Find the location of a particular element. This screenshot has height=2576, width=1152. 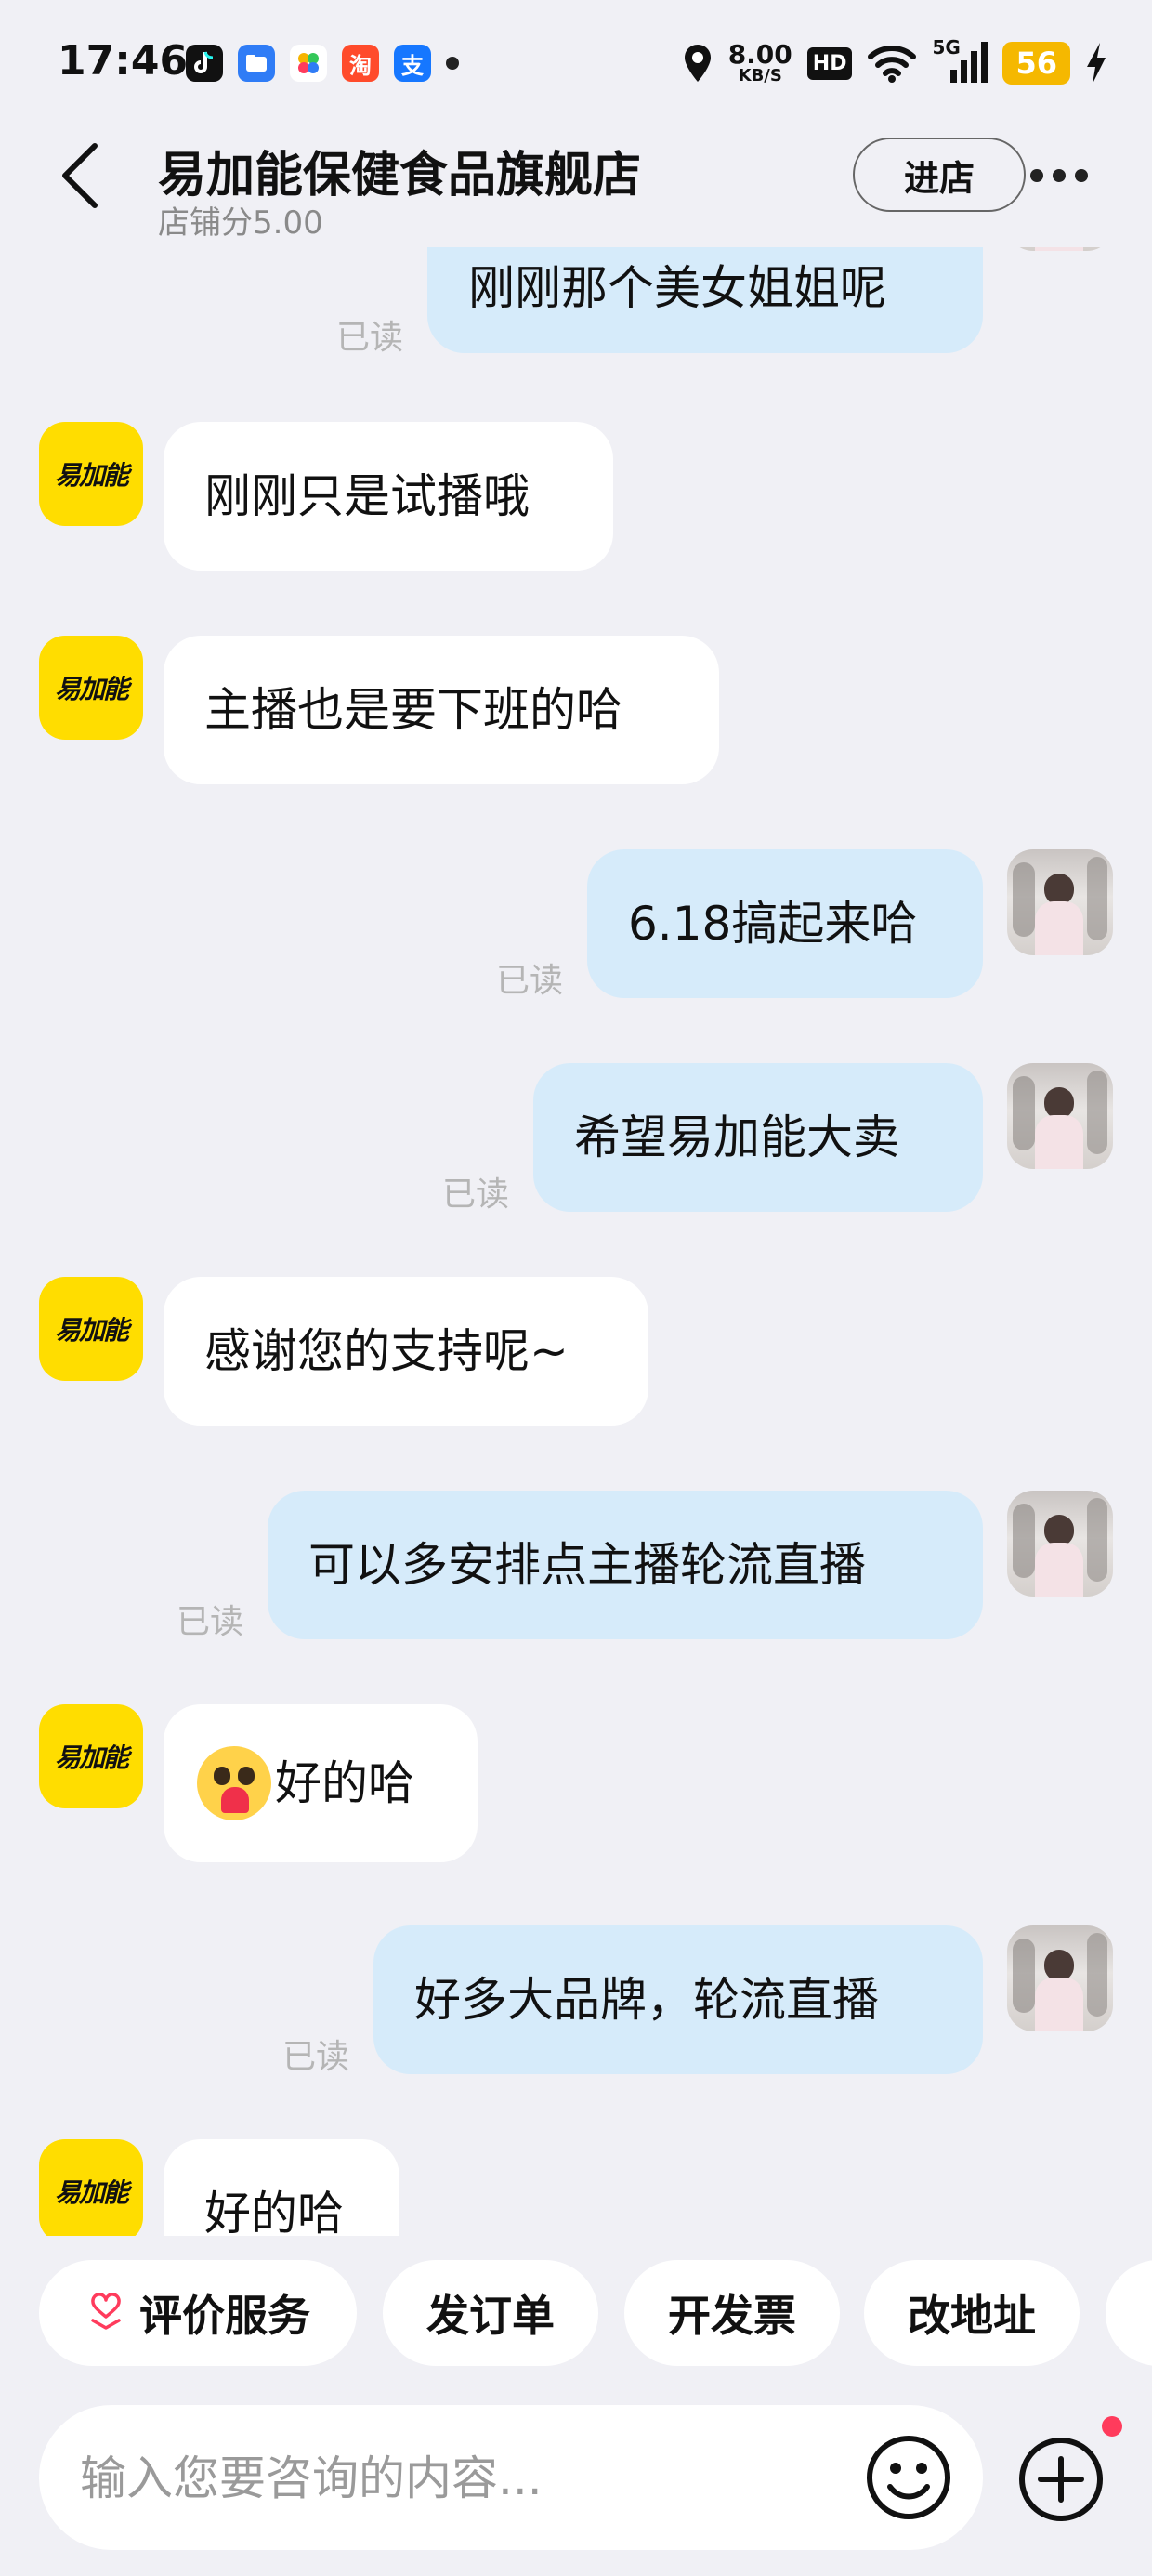

location-icon is located at coordinates (697, 63).